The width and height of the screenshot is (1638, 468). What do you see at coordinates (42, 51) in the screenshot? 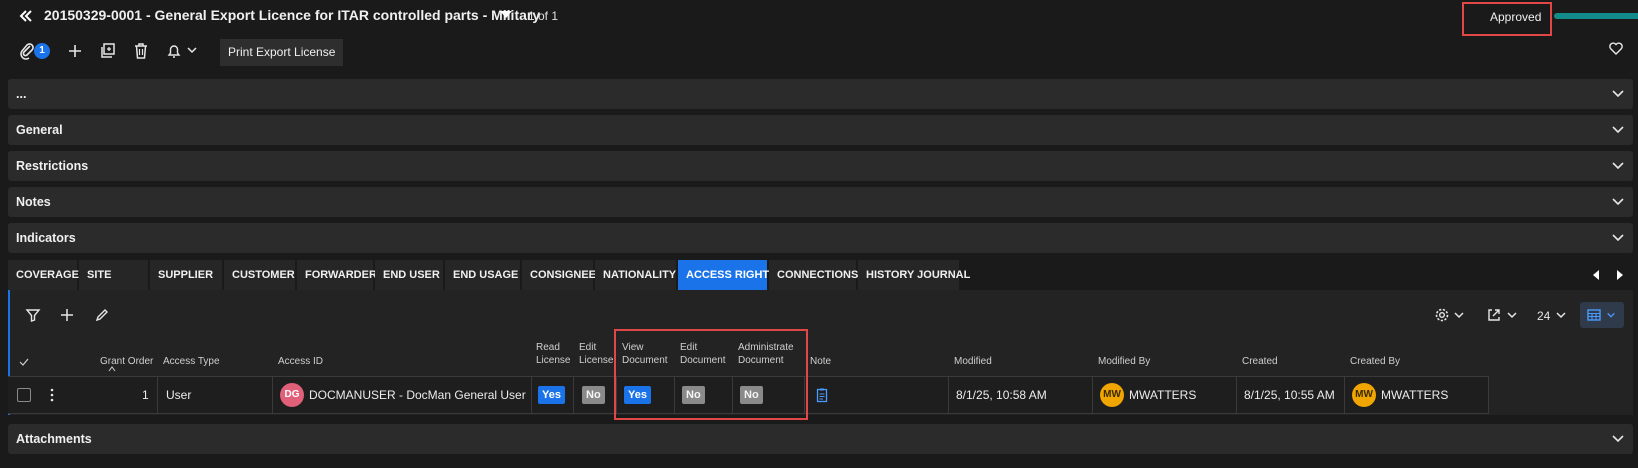
I see `attachment-count-badge: 1` at bounding box center [42, 51].